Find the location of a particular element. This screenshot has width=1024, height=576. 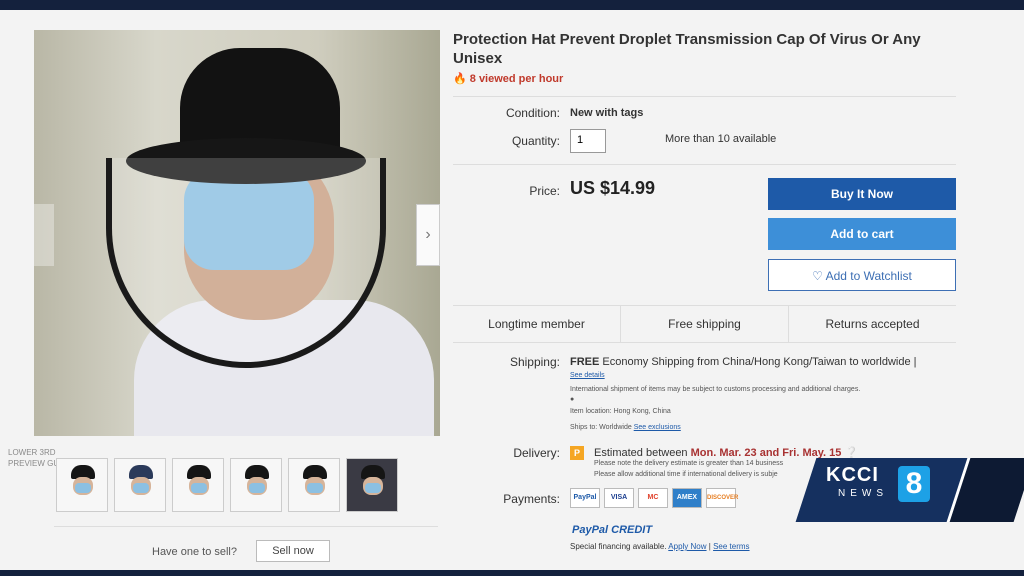

bottom-broadcast-bar is located at coordinates (512, 573).